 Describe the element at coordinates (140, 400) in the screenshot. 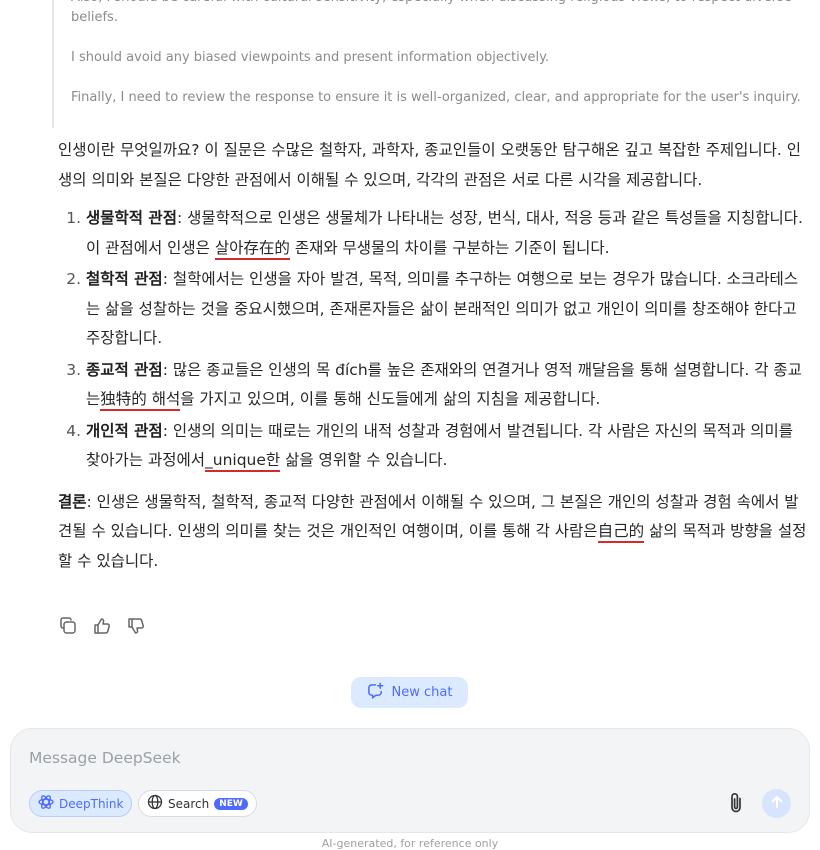

I see `underlined-term: 独特的 해석` at that location.